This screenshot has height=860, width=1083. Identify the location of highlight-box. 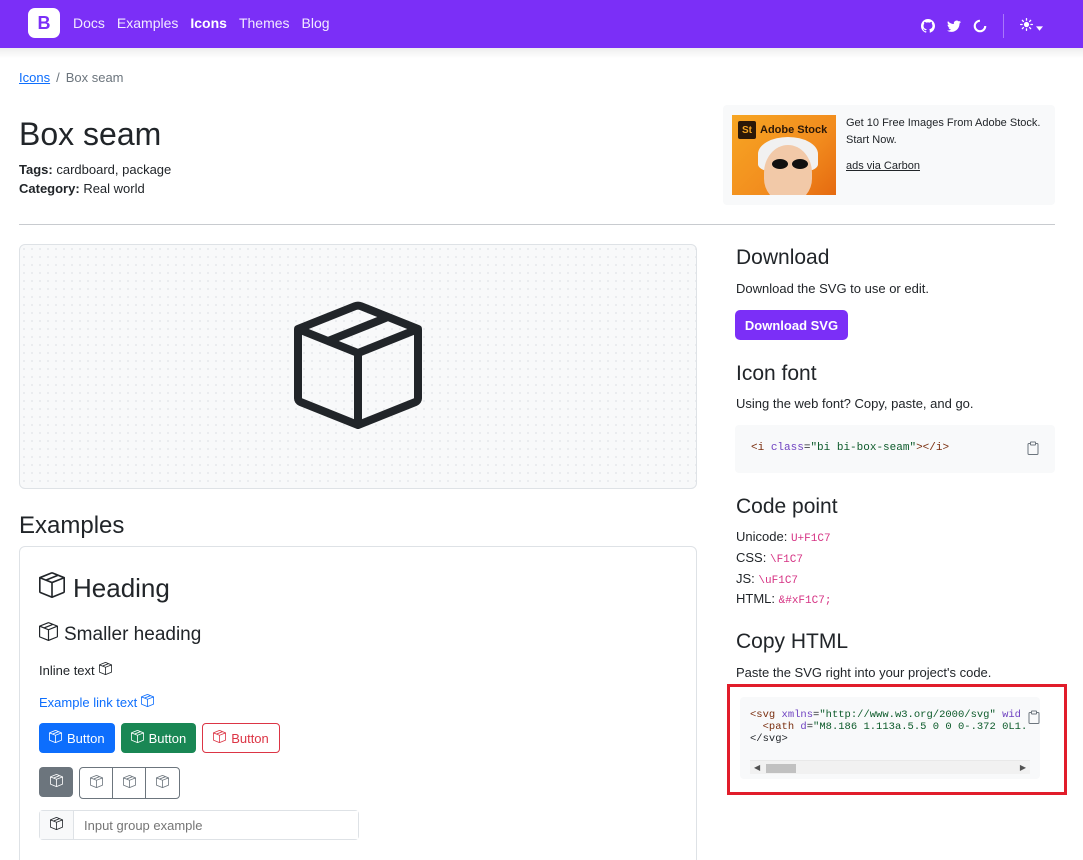
(897, 739).